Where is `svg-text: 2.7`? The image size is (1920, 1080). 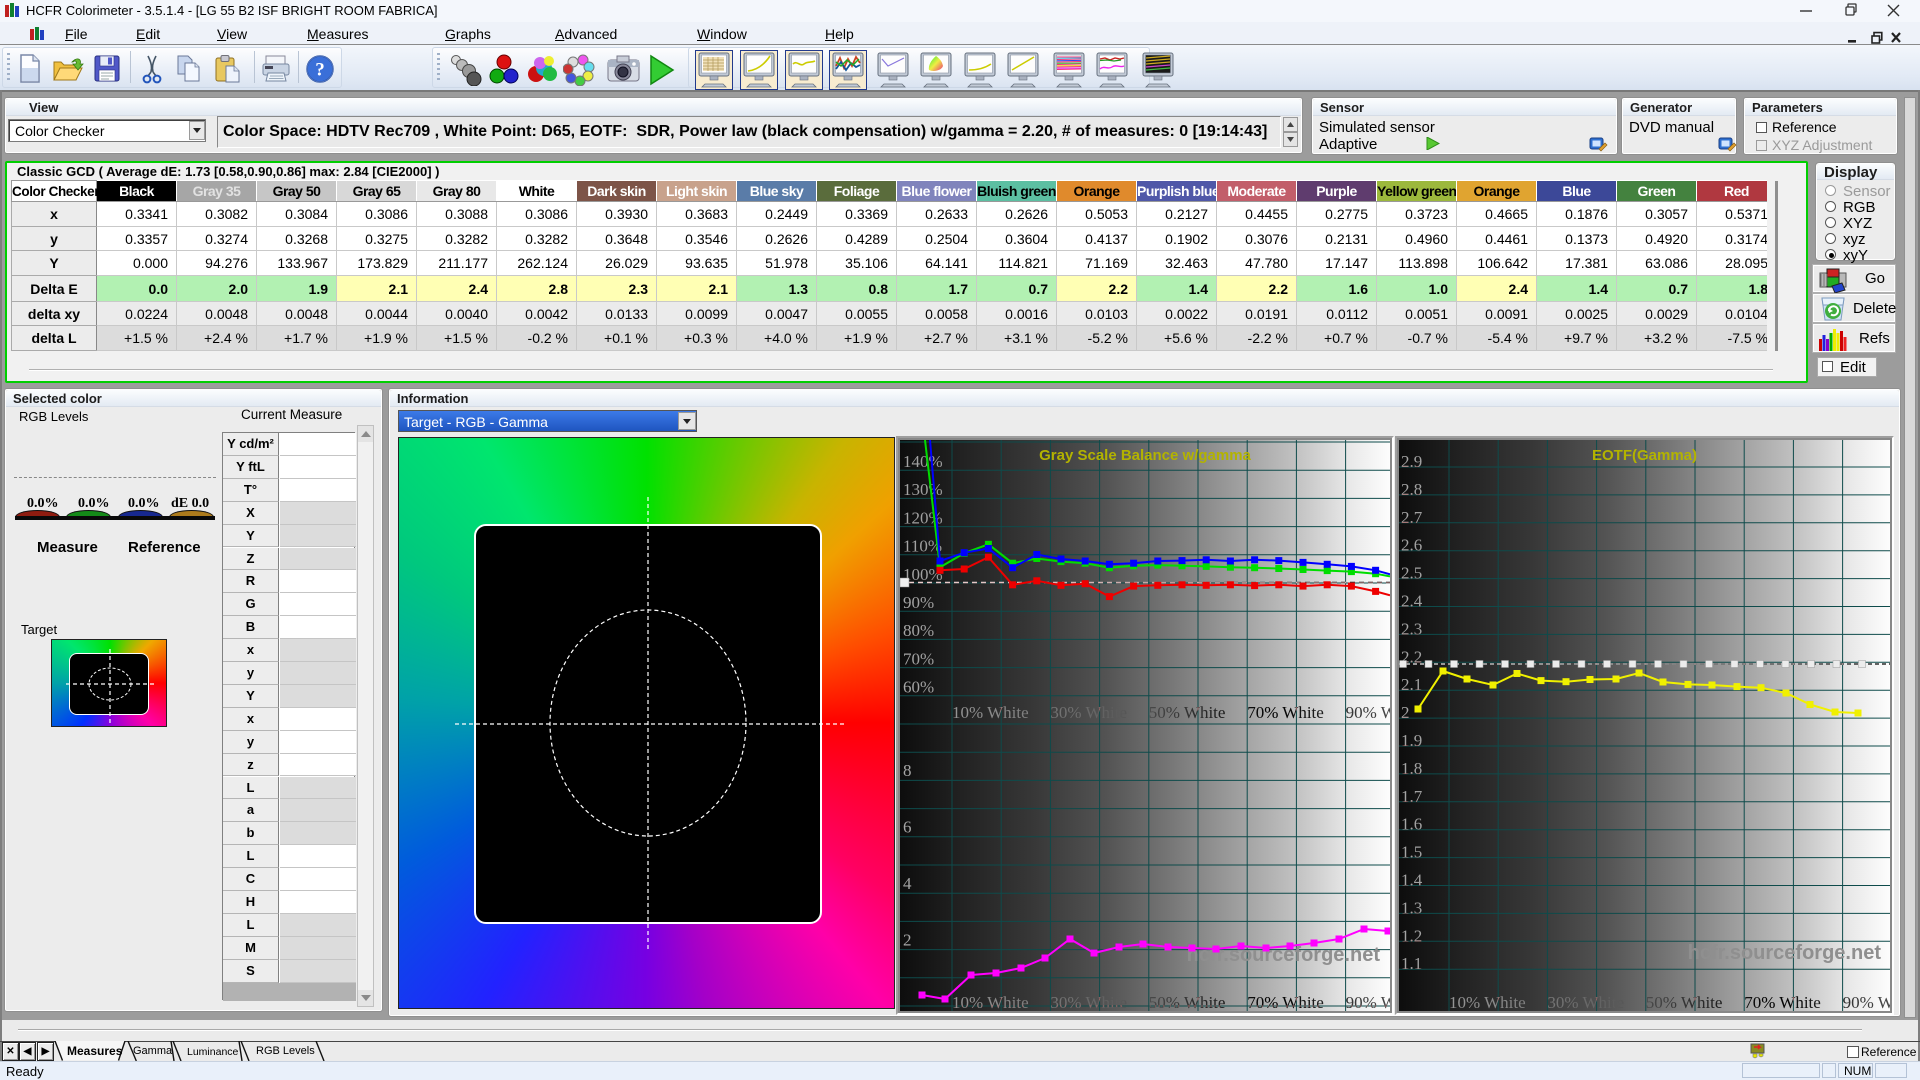 svg-text: 2.7 is located at coordinates (1412, 517).